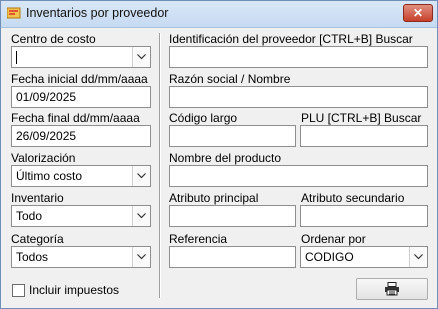 Image resolution: width=438 pixels, height=309 pixels. Describe the element at coordinates (37, 239) in the screenshot. I see `categoria-label: Categoría` at that location.